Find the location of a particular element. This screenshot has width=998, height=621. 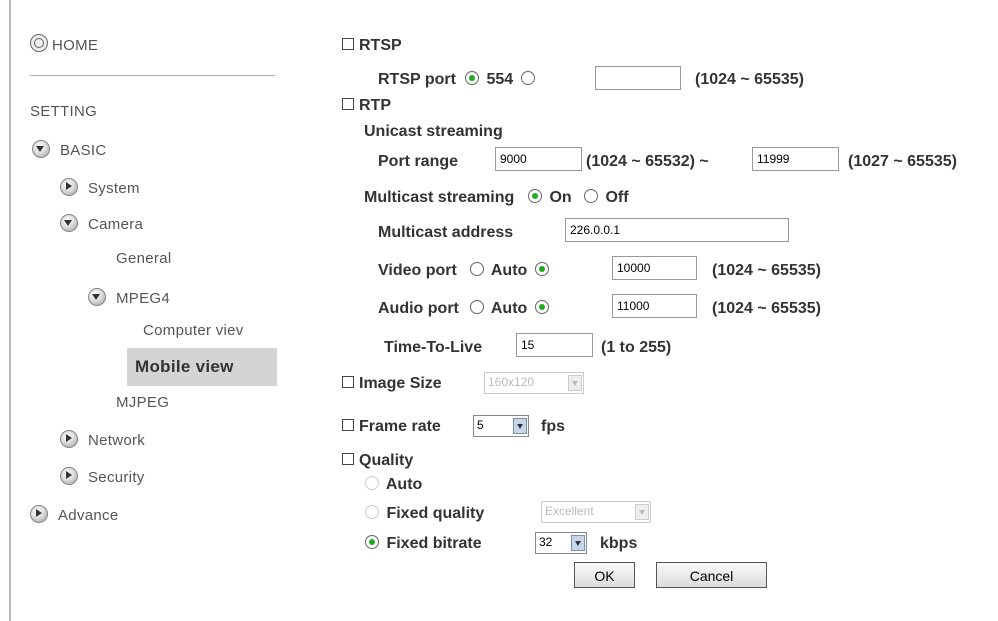

frame-rate-unit: fps is located at coordinates (553, 426).